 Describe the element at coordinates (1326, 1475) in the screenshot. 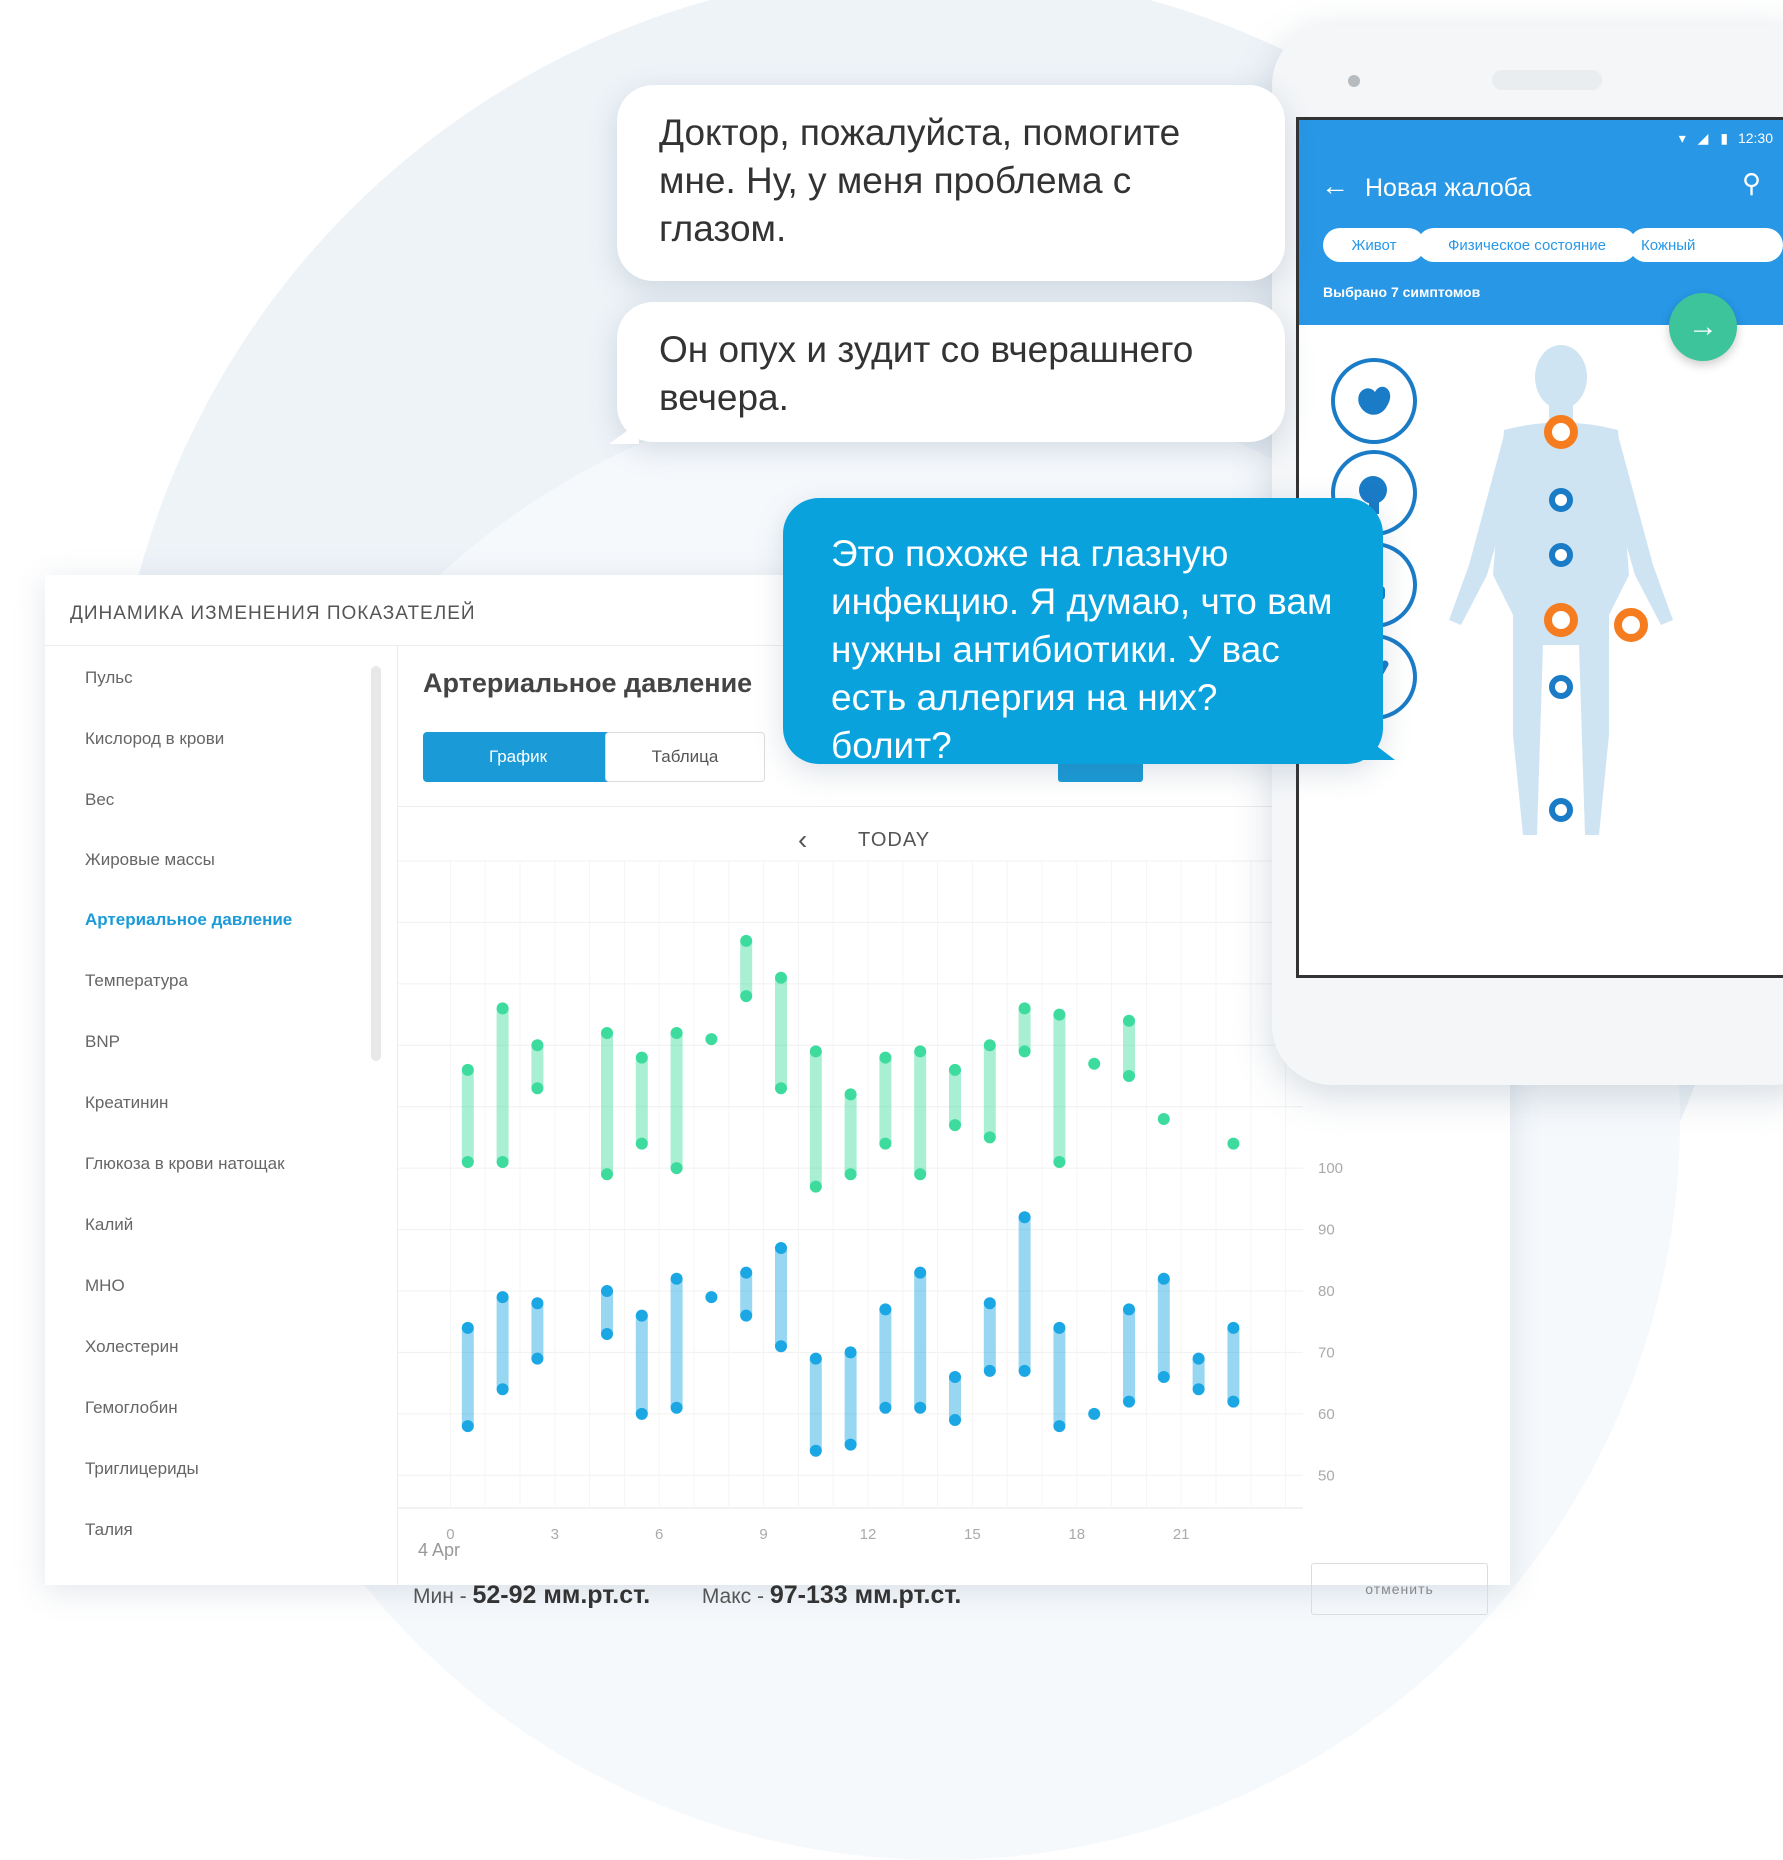

I see `y-tick-label: 50` at that location.